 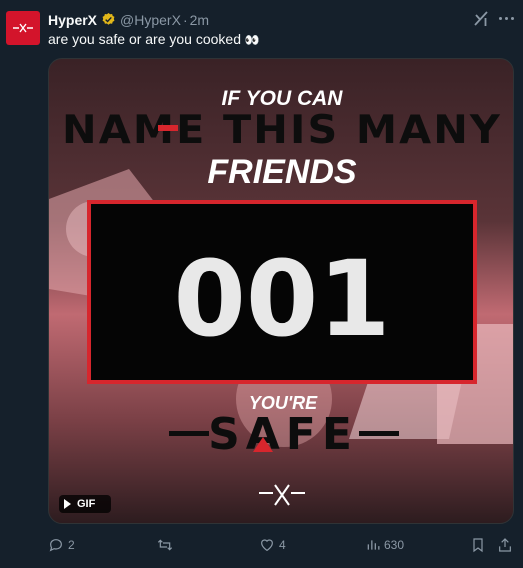 I want to click on like-count: 4, so click(x=282, y=545).